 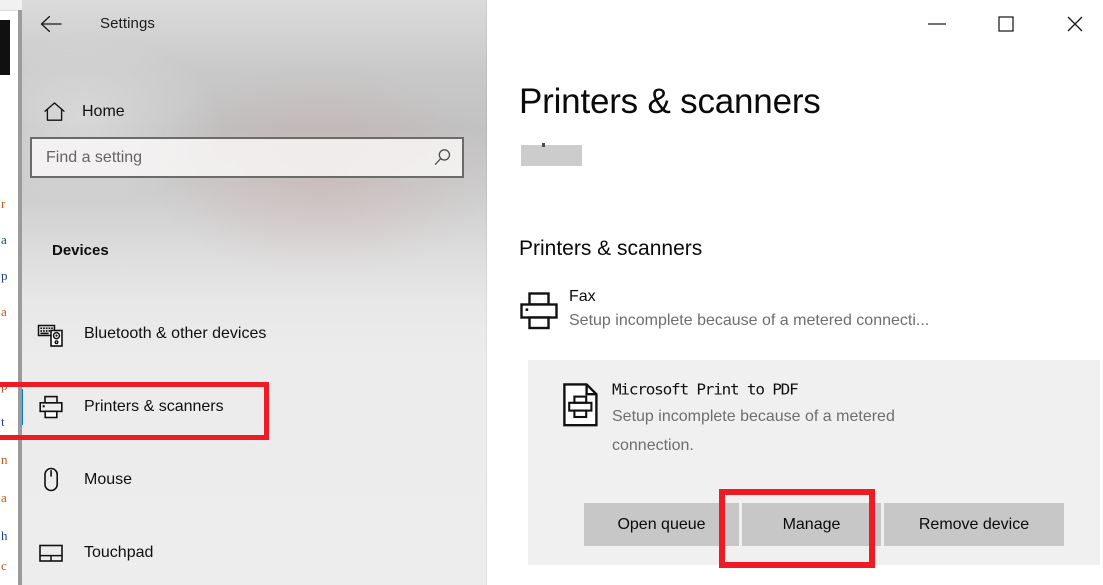 What do you see at coordinates (661, 524) in the screenshot?
I see `open-queue-button: Open queue` at bounding box center [661, 524].